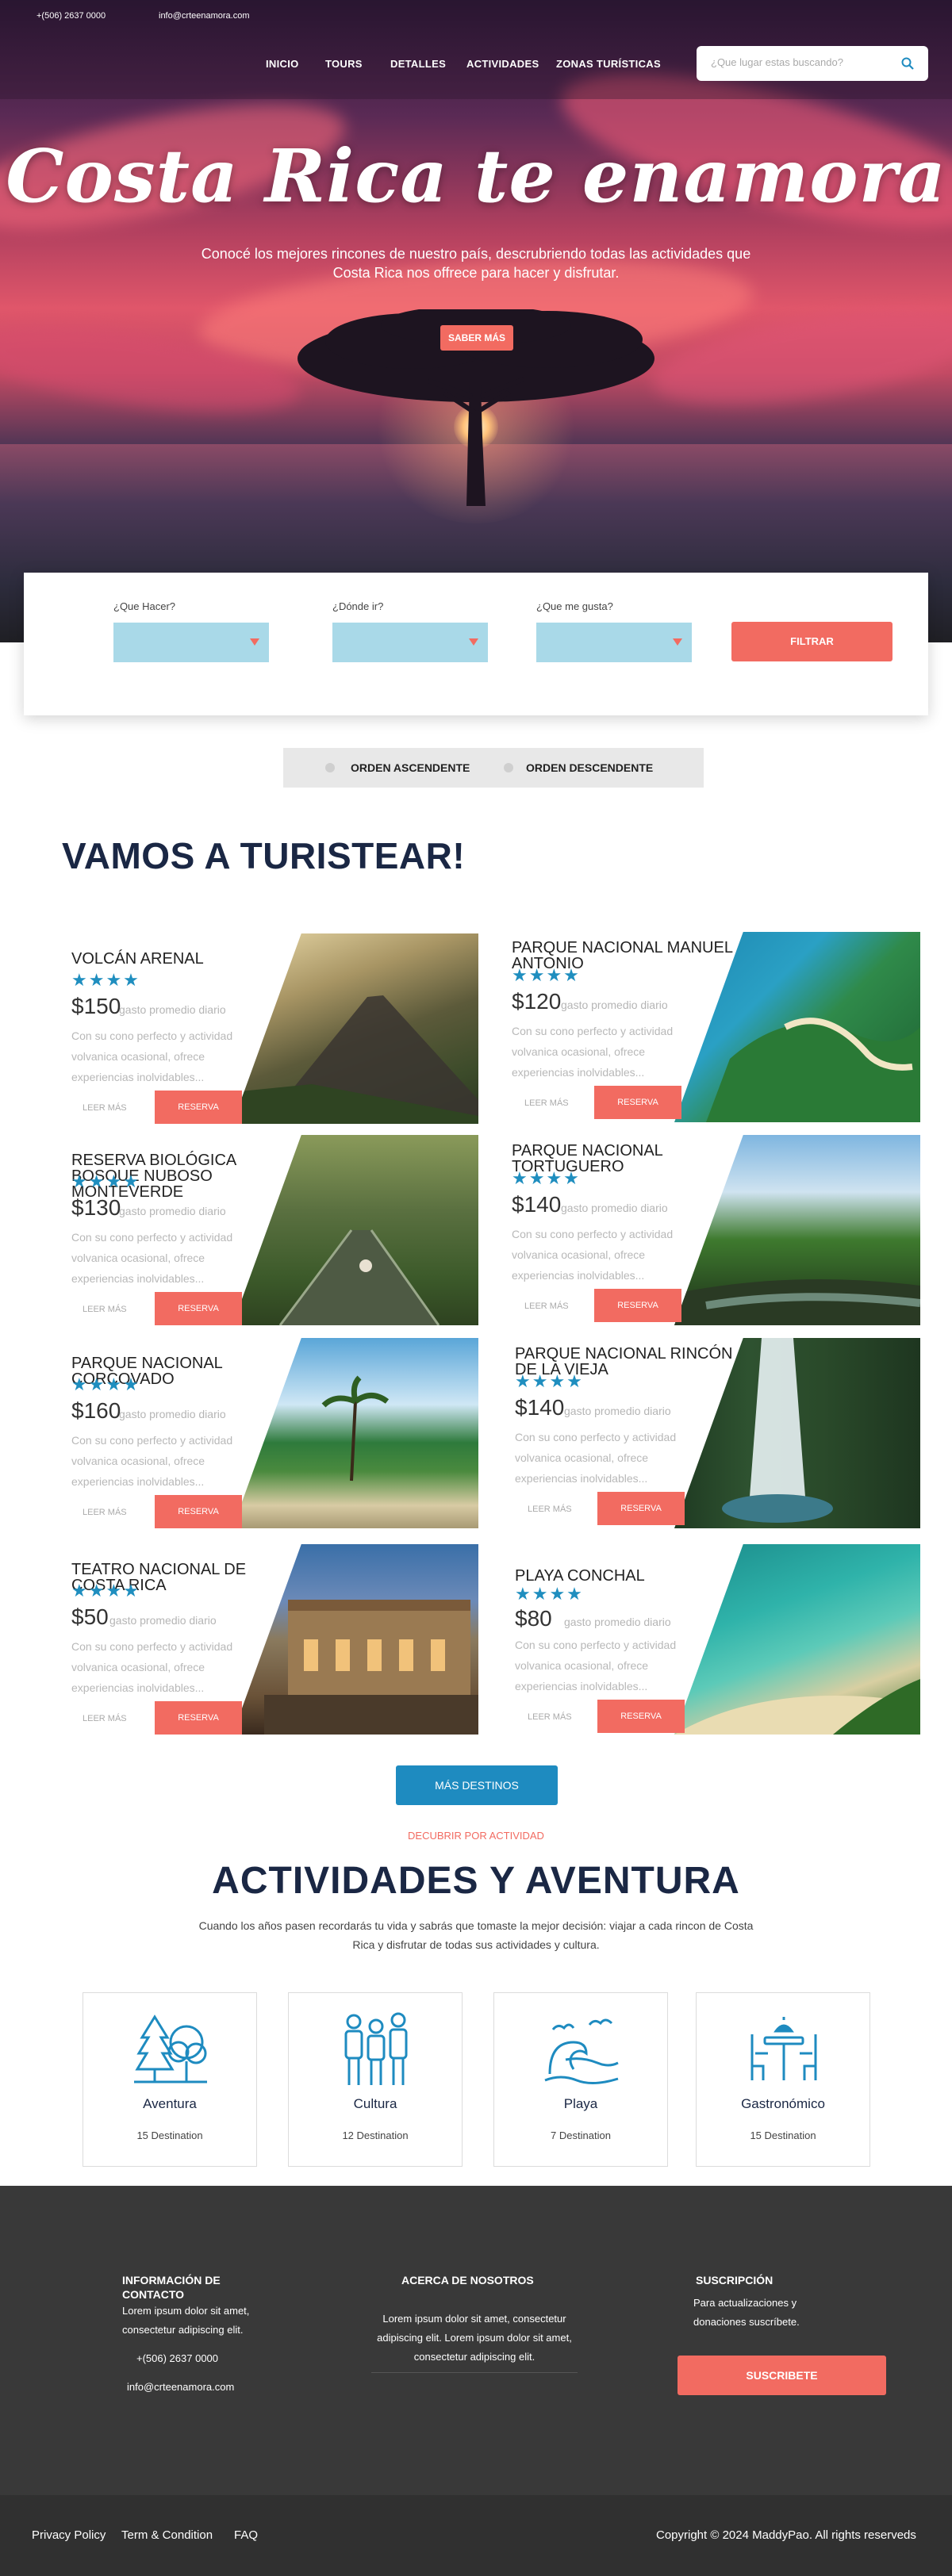 The image size is (952, 2576). What do you see at coordinates (90, 1617) in the screenshot?
I see `destination-price: $50` at bounding box center [90, 1617].